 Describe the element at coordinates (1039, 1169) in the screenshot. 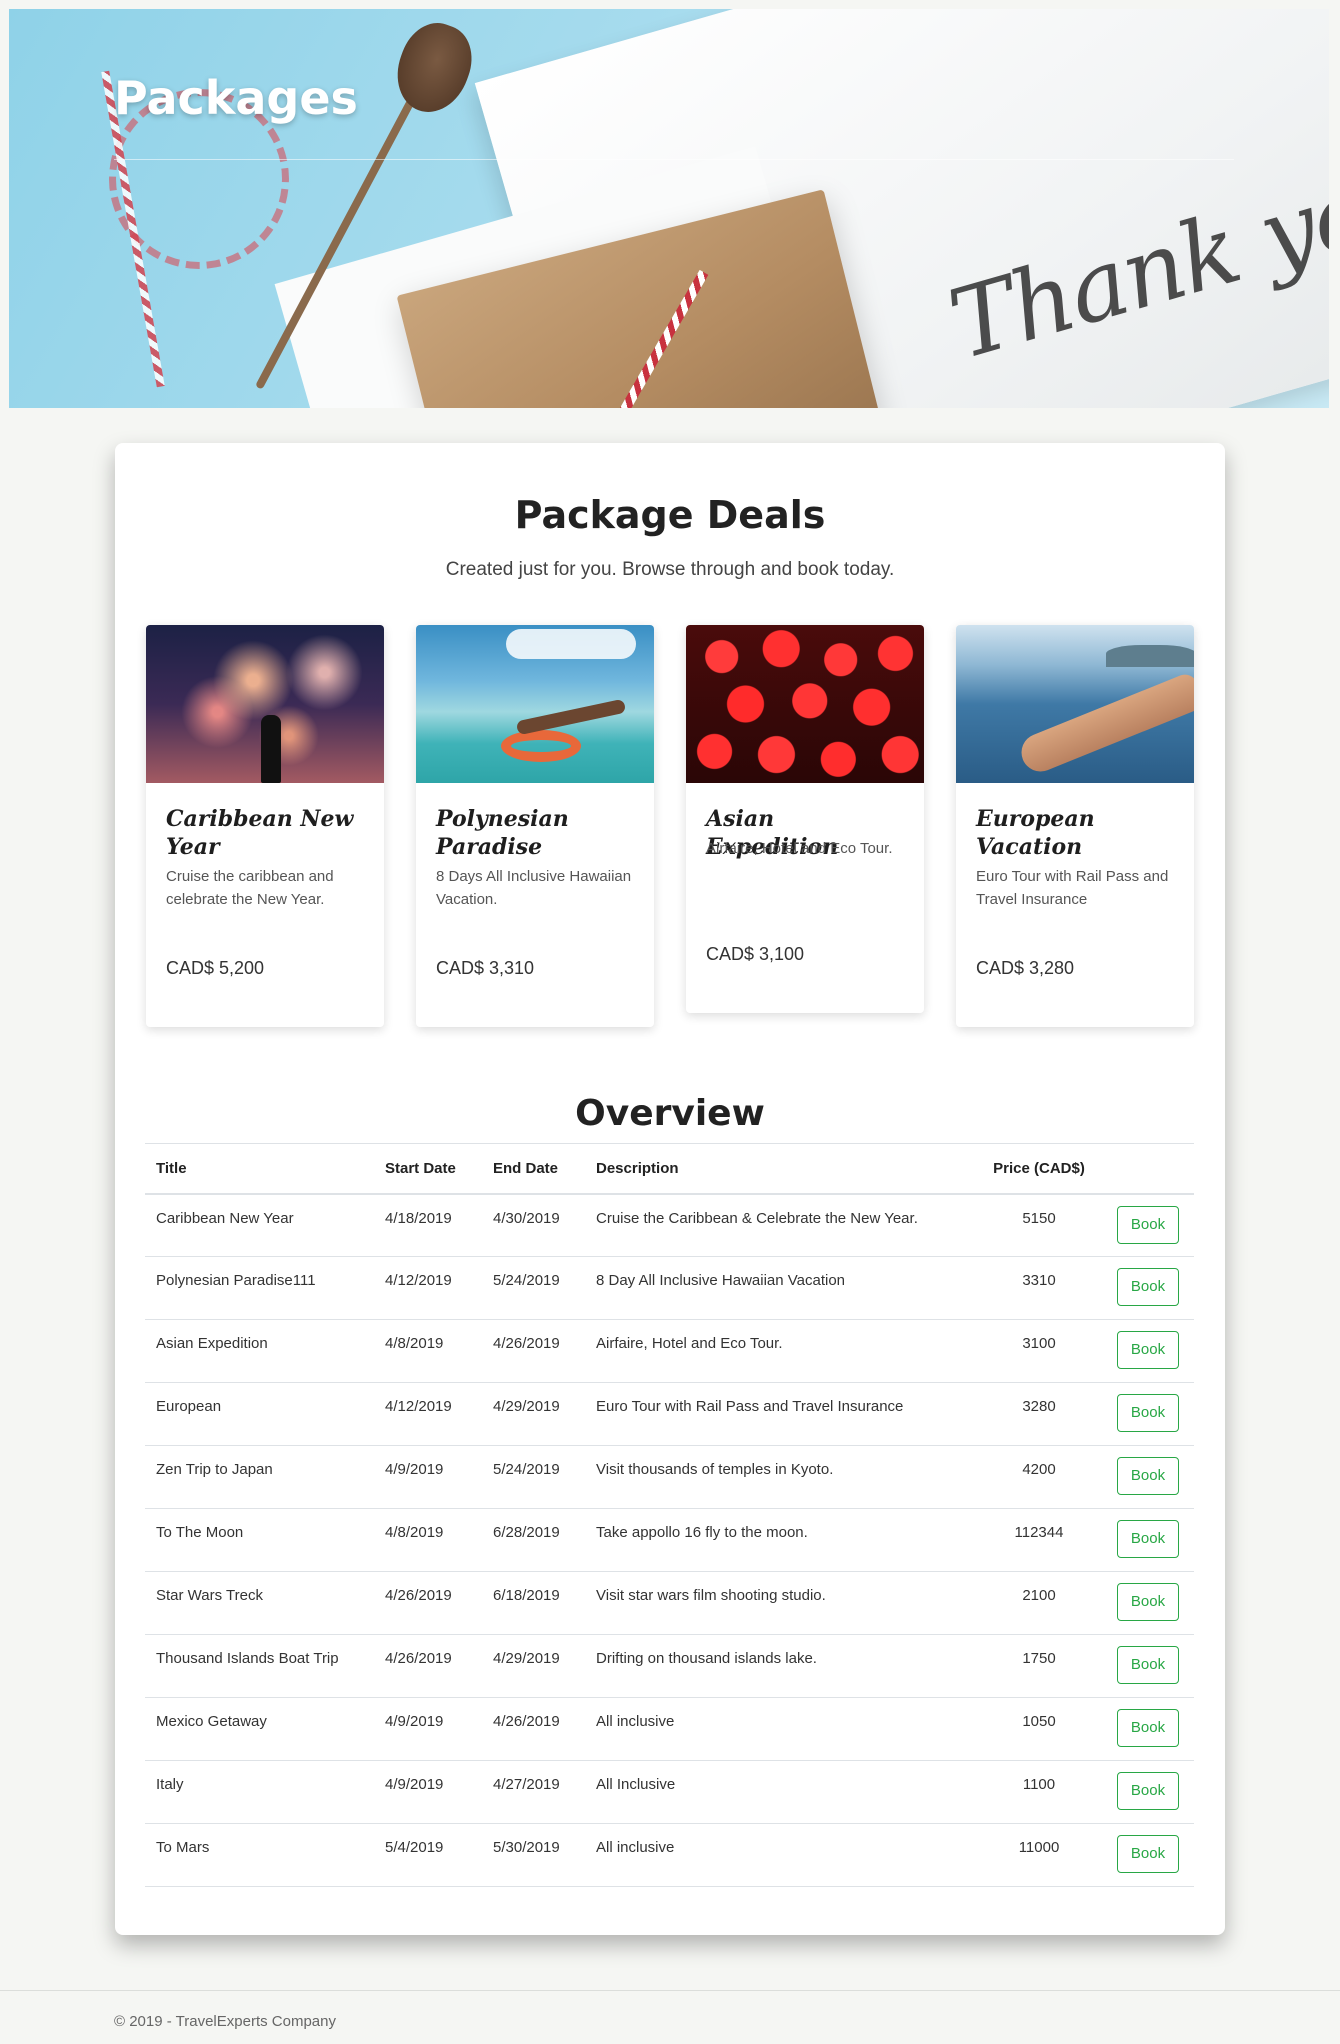

I see `column-header-price: Price (CAD$)` at that location.